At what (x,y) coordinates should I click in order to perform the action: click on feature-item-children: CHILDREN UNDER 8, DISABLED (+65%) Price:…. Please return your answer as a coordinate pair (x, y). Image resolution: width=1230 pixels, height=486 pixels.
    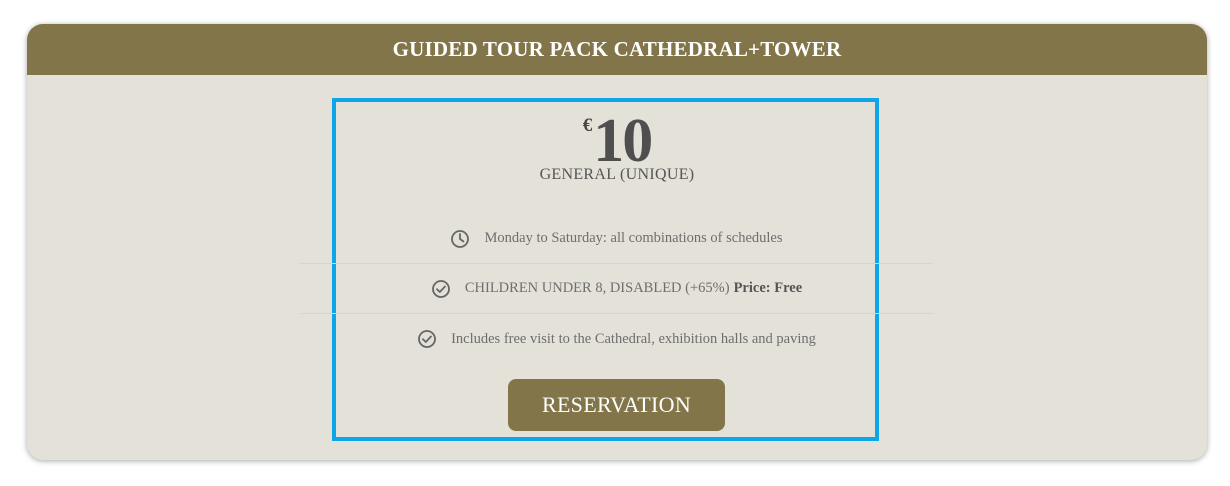
    Looking at the image, I should click on (616, 289).